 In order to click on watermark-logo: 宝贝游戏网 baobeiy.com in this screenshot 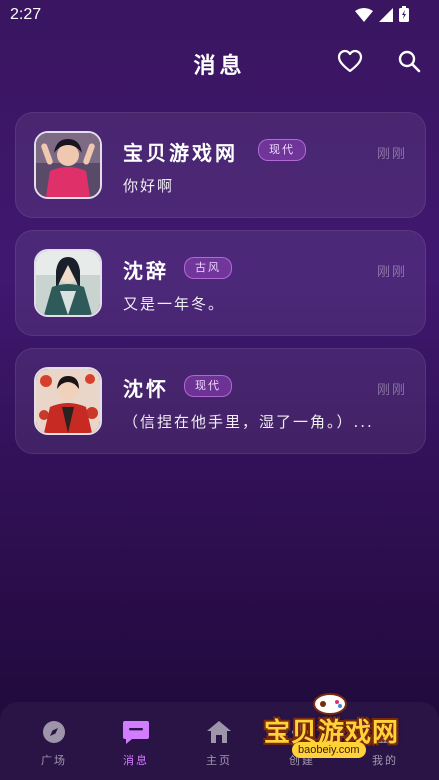, I will do `click(337, 725)`.